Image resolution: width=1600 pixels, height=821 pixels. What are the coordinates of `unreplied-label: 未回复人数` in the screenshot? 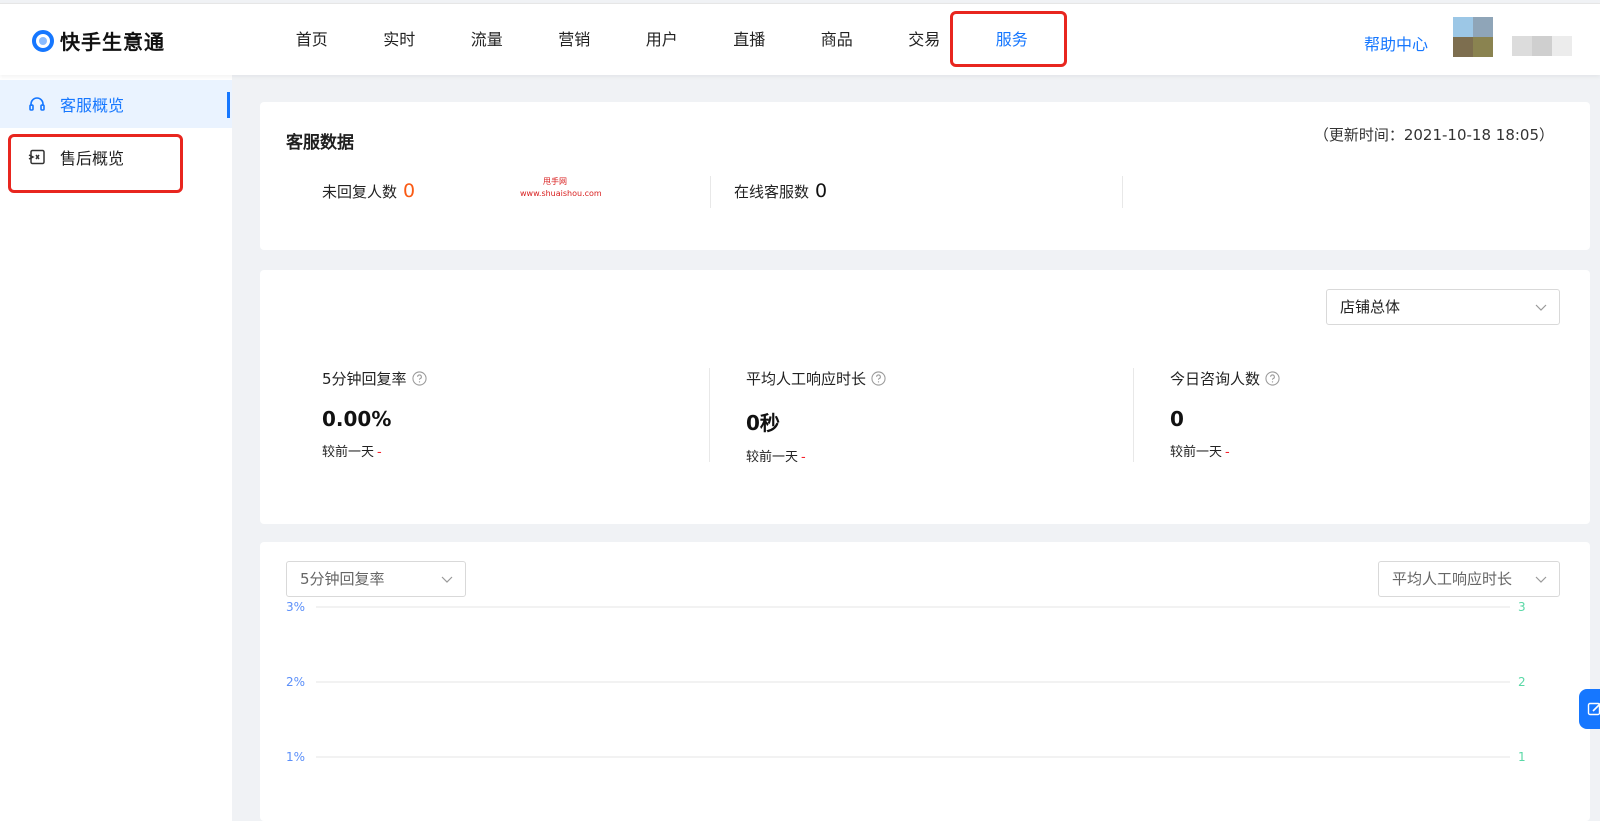 It's located at (360, 192).